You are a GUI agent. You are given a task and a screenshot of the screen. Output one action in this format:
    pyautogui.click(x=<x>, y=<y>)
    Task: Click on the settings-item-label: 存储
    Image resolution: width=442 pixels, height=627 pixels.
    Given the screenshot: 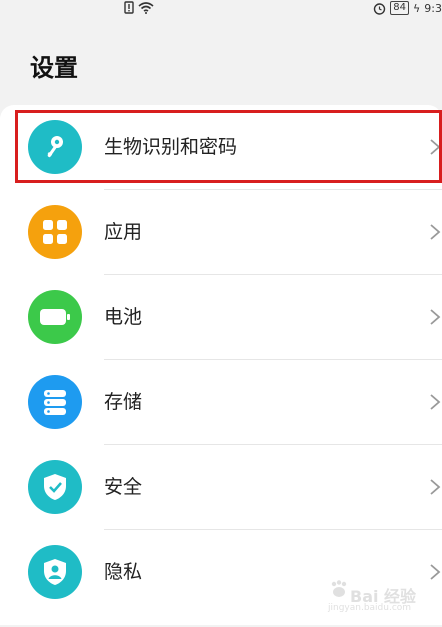 What is the action you would take?
    pyautogui.click(x=123, y=402)
    